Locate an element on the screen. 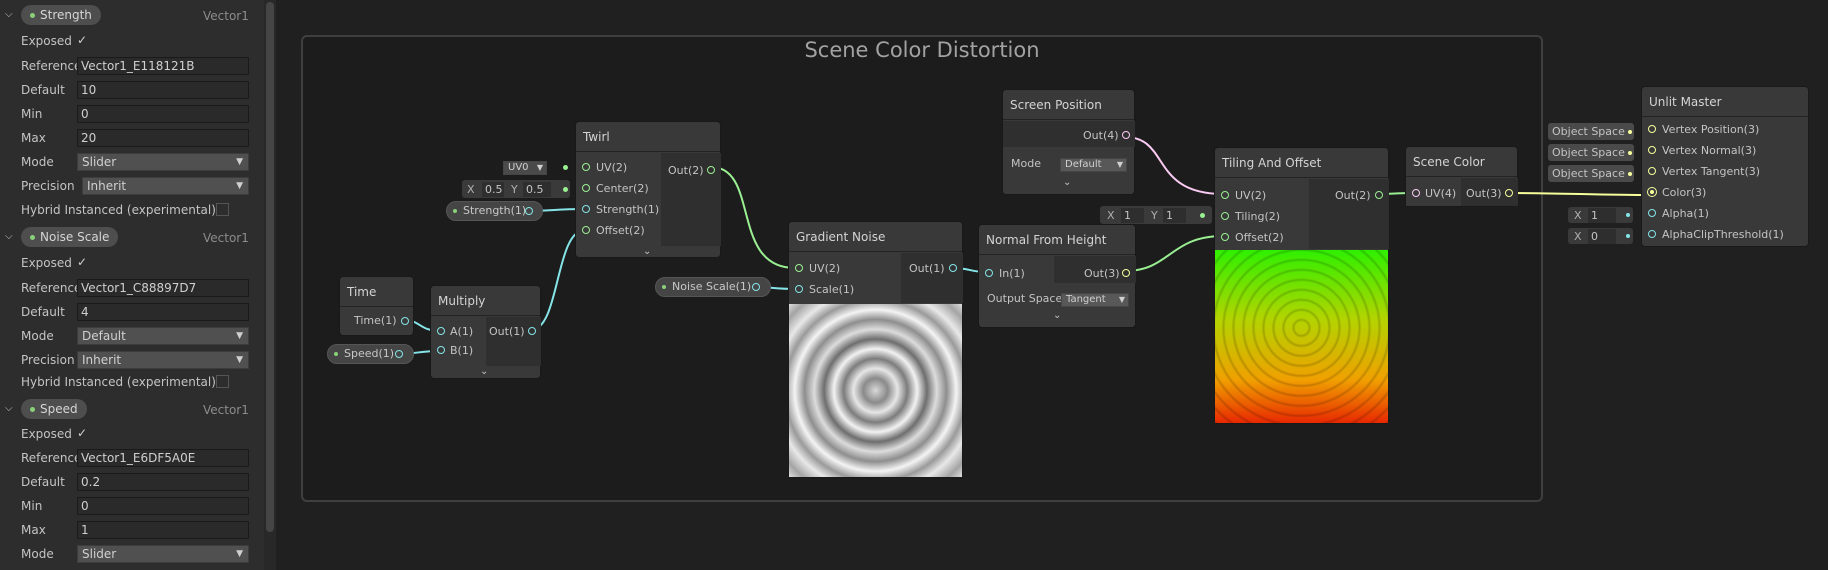 The width and height of the screenshot is (1828, 570). port-uv: UV(4) is located at coordinates (1441, 193).